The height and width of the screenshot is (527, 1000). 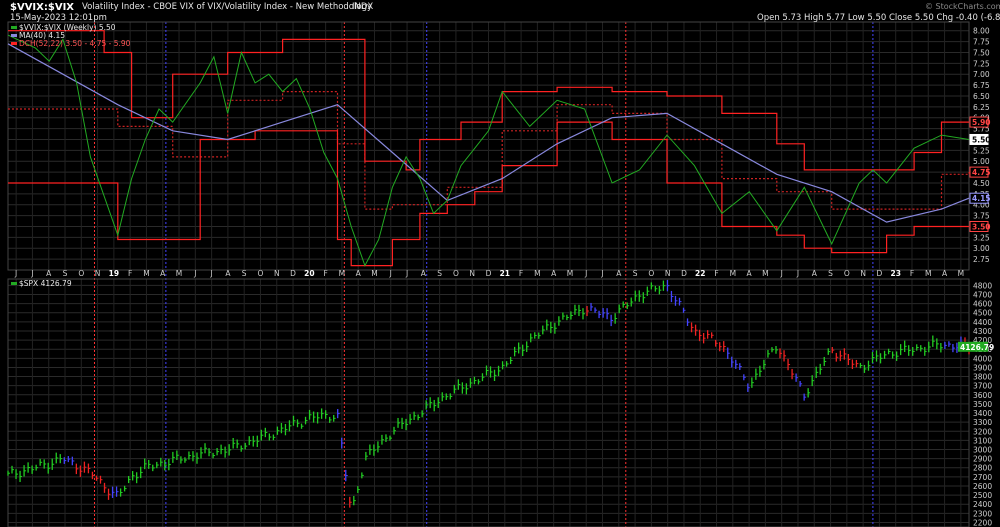 I want to click on y-tick-label-upper: 8.00, so click(x=981, y=31).